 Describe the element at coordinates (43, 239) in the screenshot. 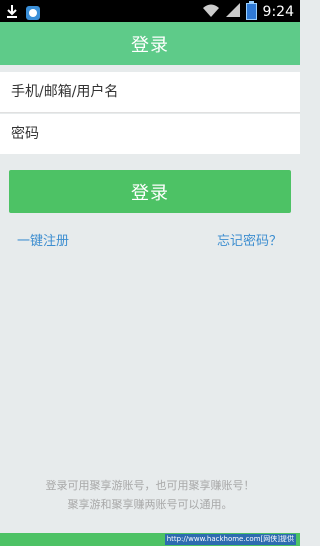

I see `register-link: 一键注册` at that location.